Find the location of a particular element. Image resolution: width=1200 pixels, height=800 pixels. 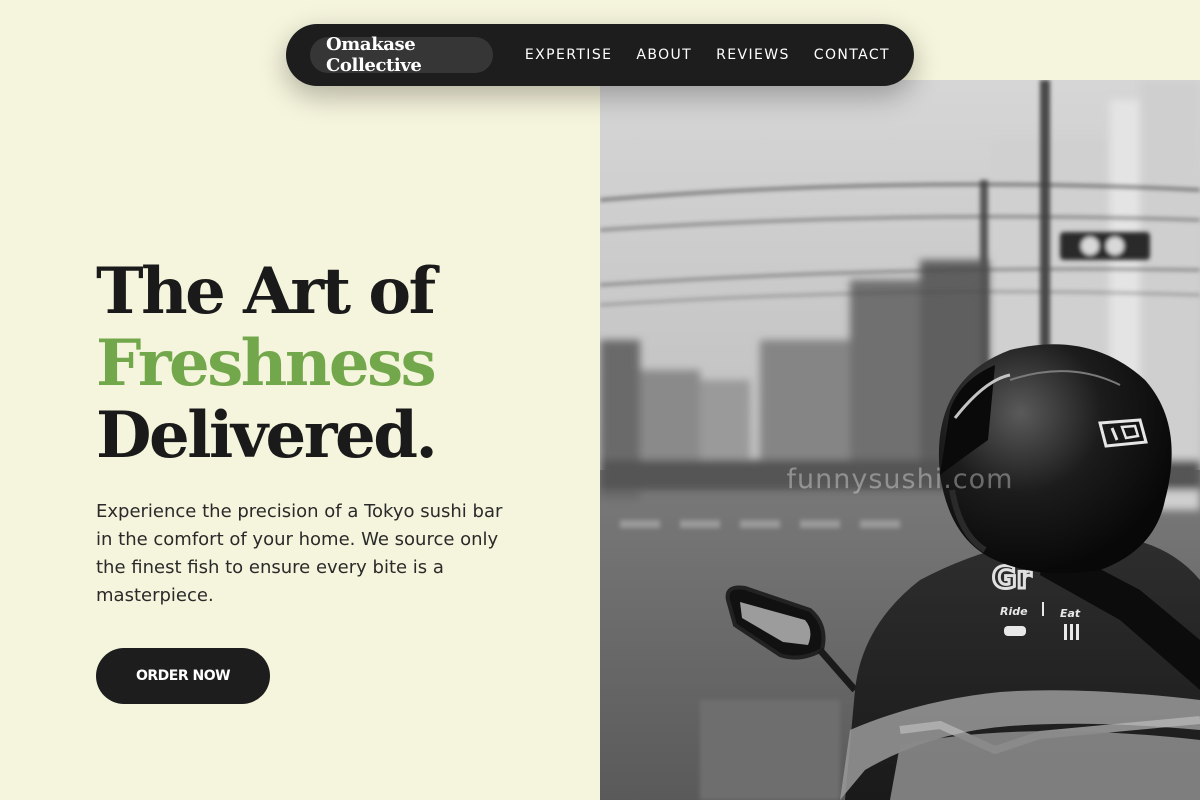

brand-logo: Omakase Collective is located at coordinates (401, 55).